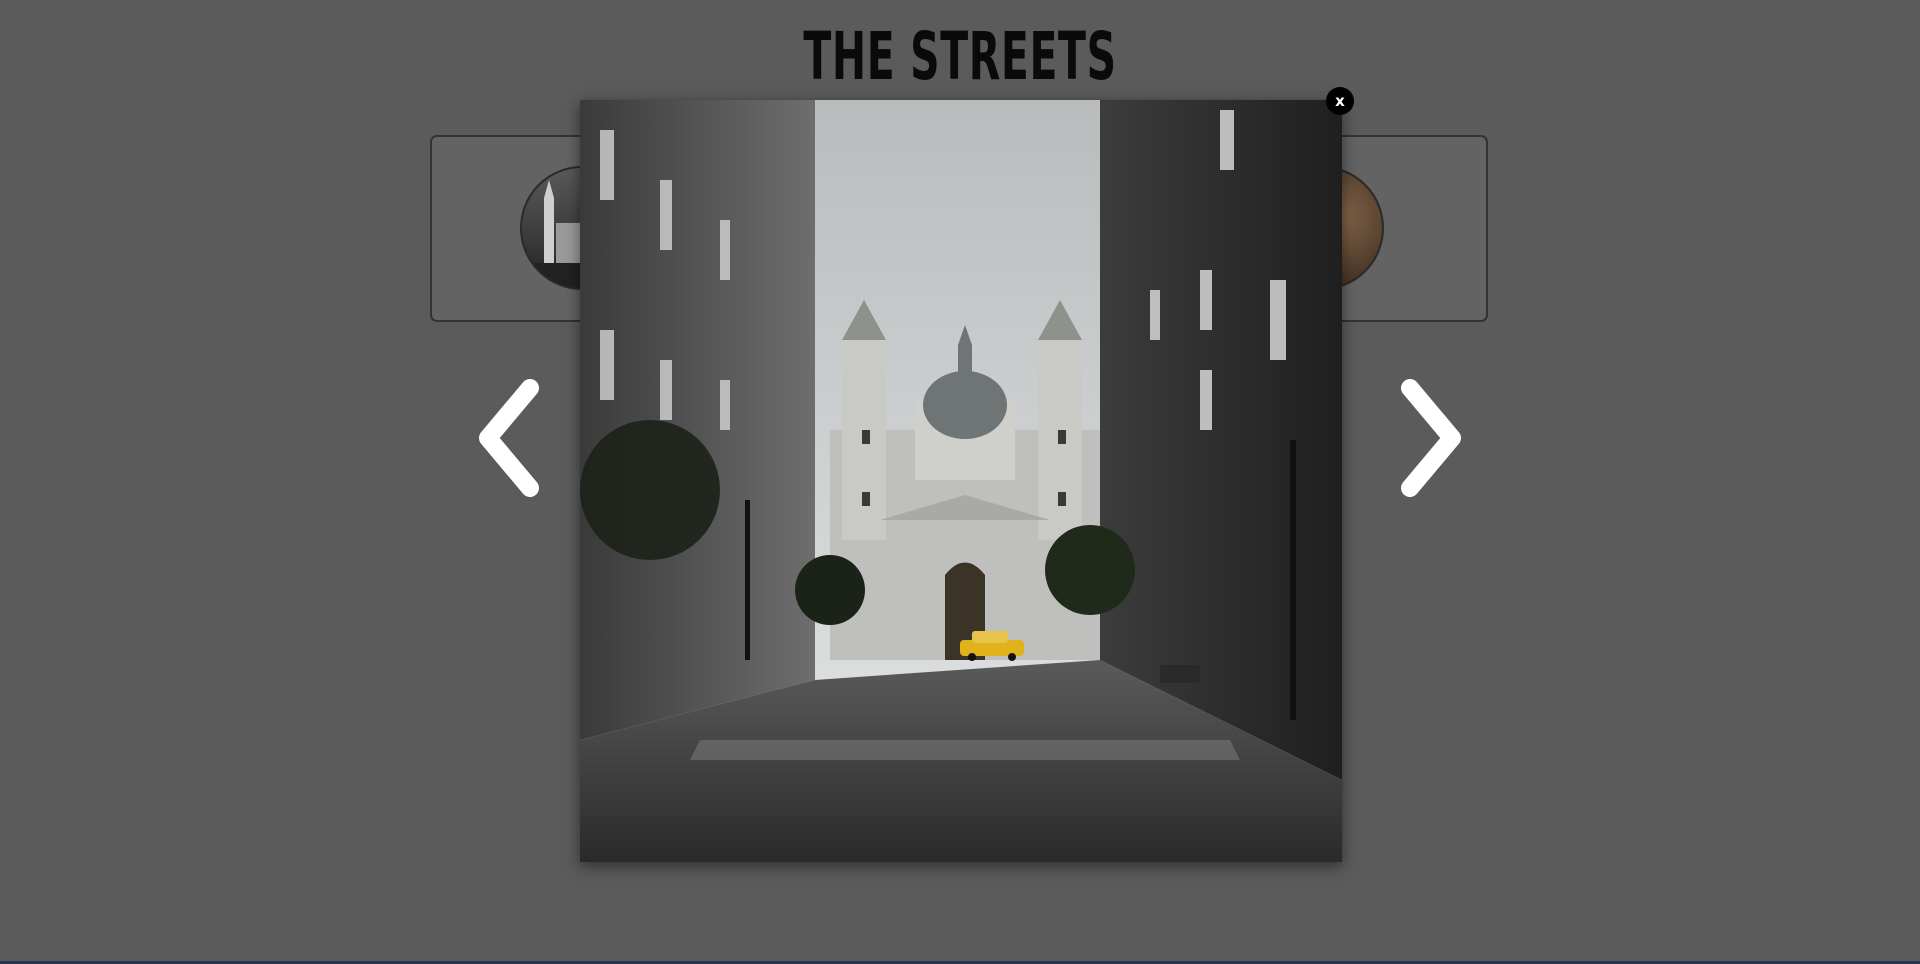 This screenshot has height=964, width=1920. What do you see at coordinates (1221, 440) in the screenshot?
I see `right-building` at bounding box center [1221, 440].